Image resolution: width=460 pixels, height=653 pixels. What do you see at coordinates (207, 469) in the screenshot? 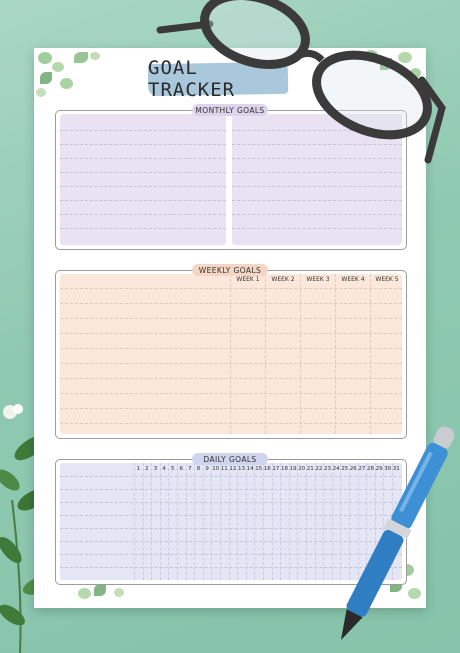
I see `day-number-label: 9` at bounding box center [207, 469].